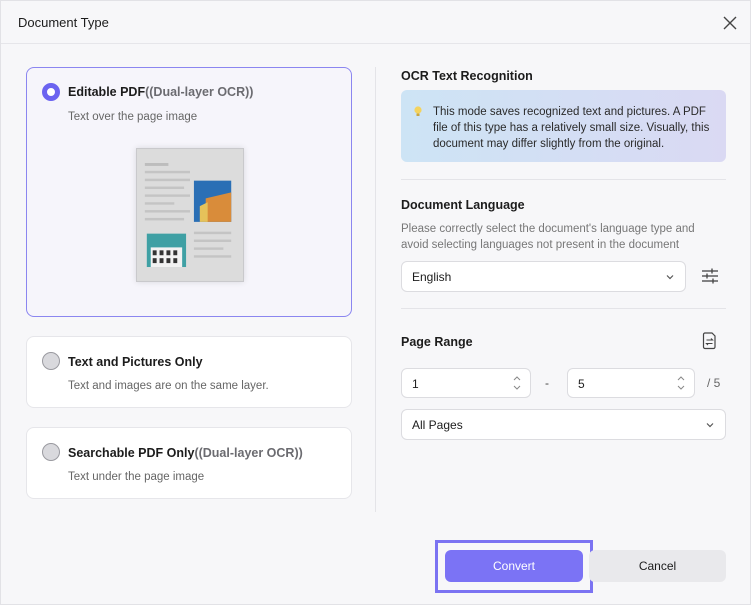 This screenshot has height=605, width=751. What do you see at coordinates (467, 76) in the screenshot?
I see `ocr-section-title: OCR Text Recognition` at bounding box center [467, 76].